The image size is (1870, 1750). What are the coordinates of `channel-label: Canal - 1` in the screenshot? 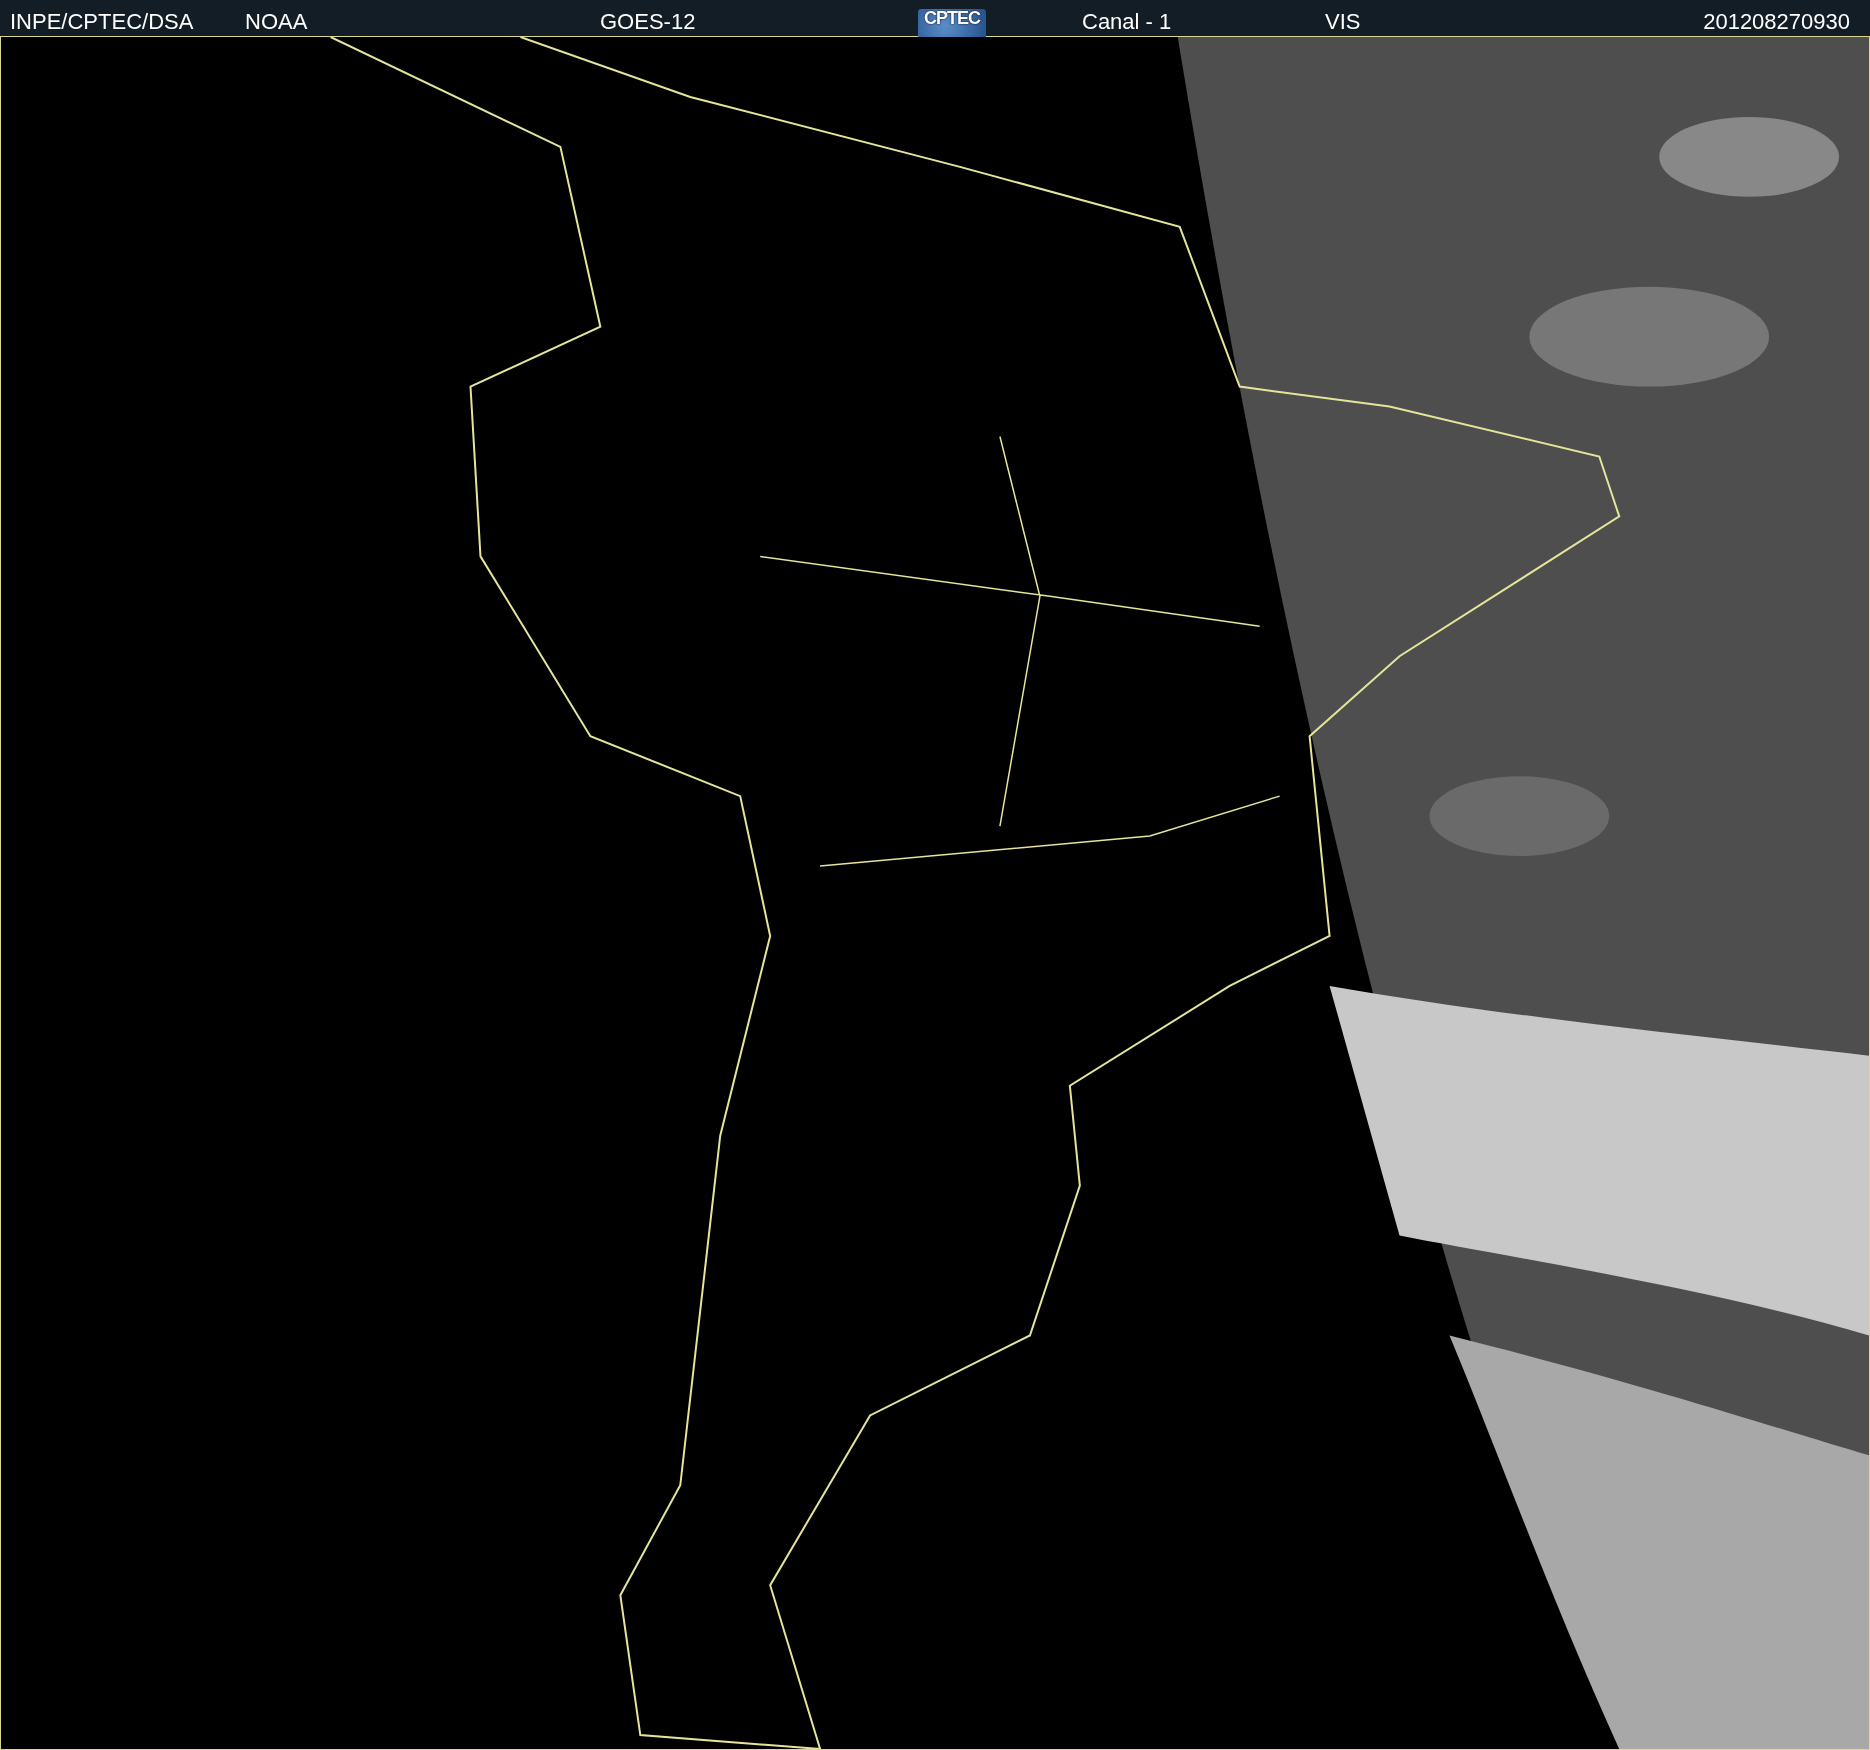 It's located at (1127, 21).